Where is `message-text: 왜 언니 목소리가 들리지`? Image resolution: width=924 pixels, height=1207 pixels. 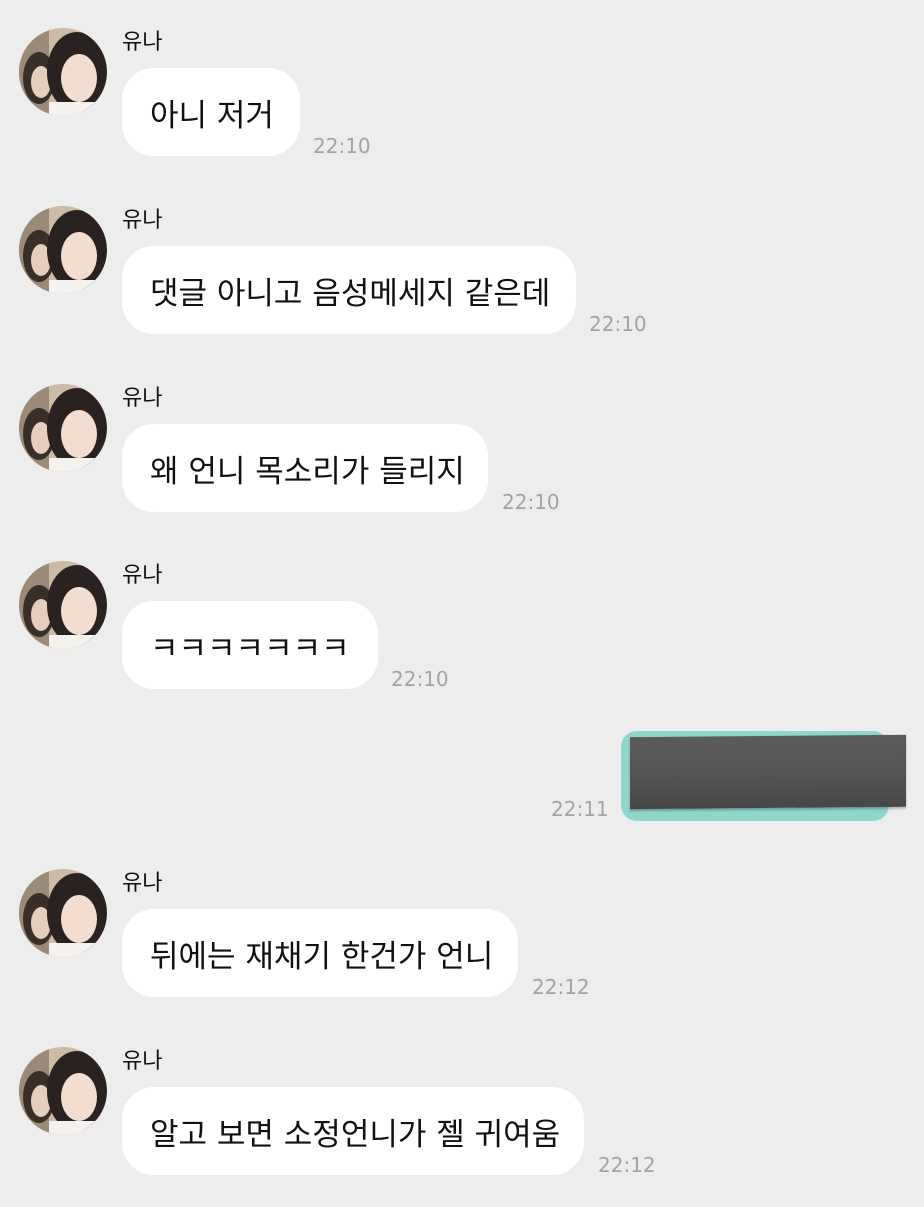
message-text: 왜 언니 목소리가 들리지 is located at coordinates (307, 471).